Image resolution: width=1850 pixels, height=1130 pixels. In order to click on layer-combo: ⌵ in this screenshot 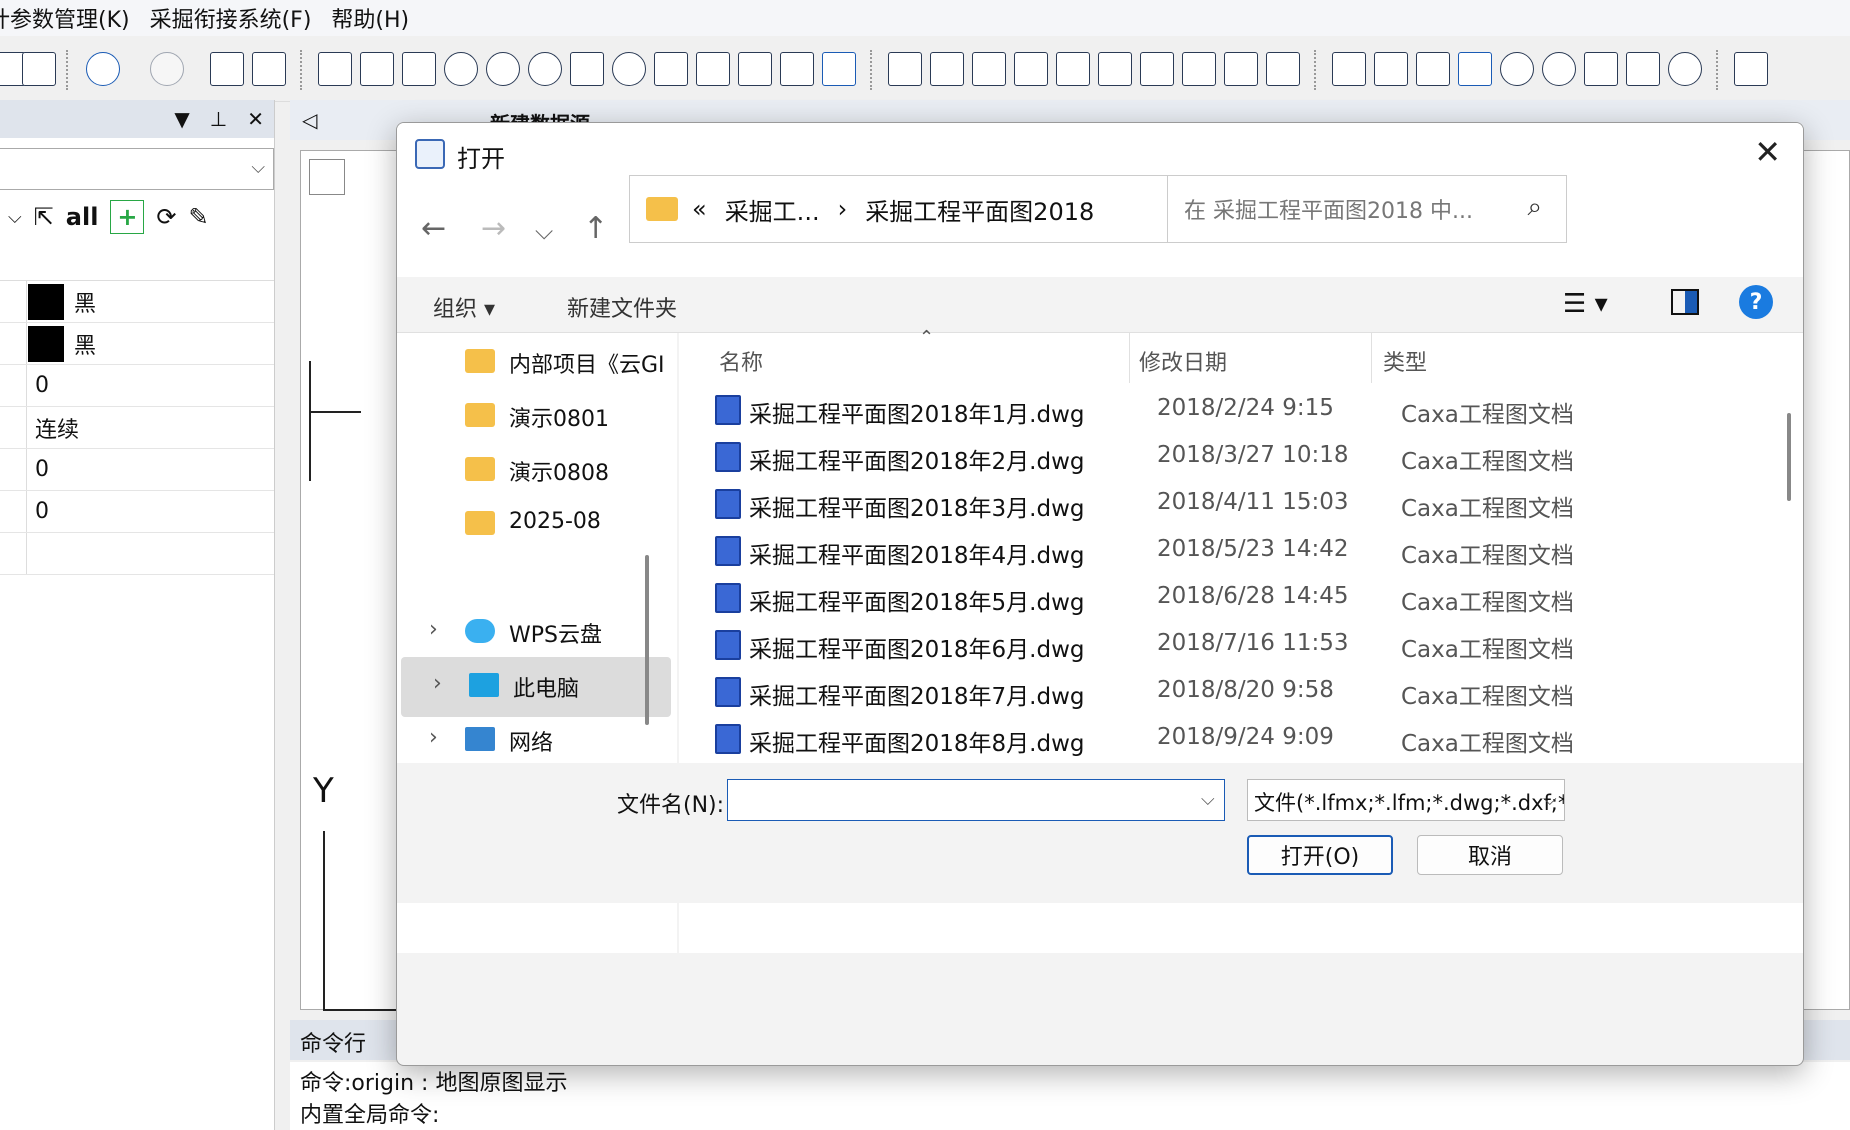, I will do `click(137, 169)`.